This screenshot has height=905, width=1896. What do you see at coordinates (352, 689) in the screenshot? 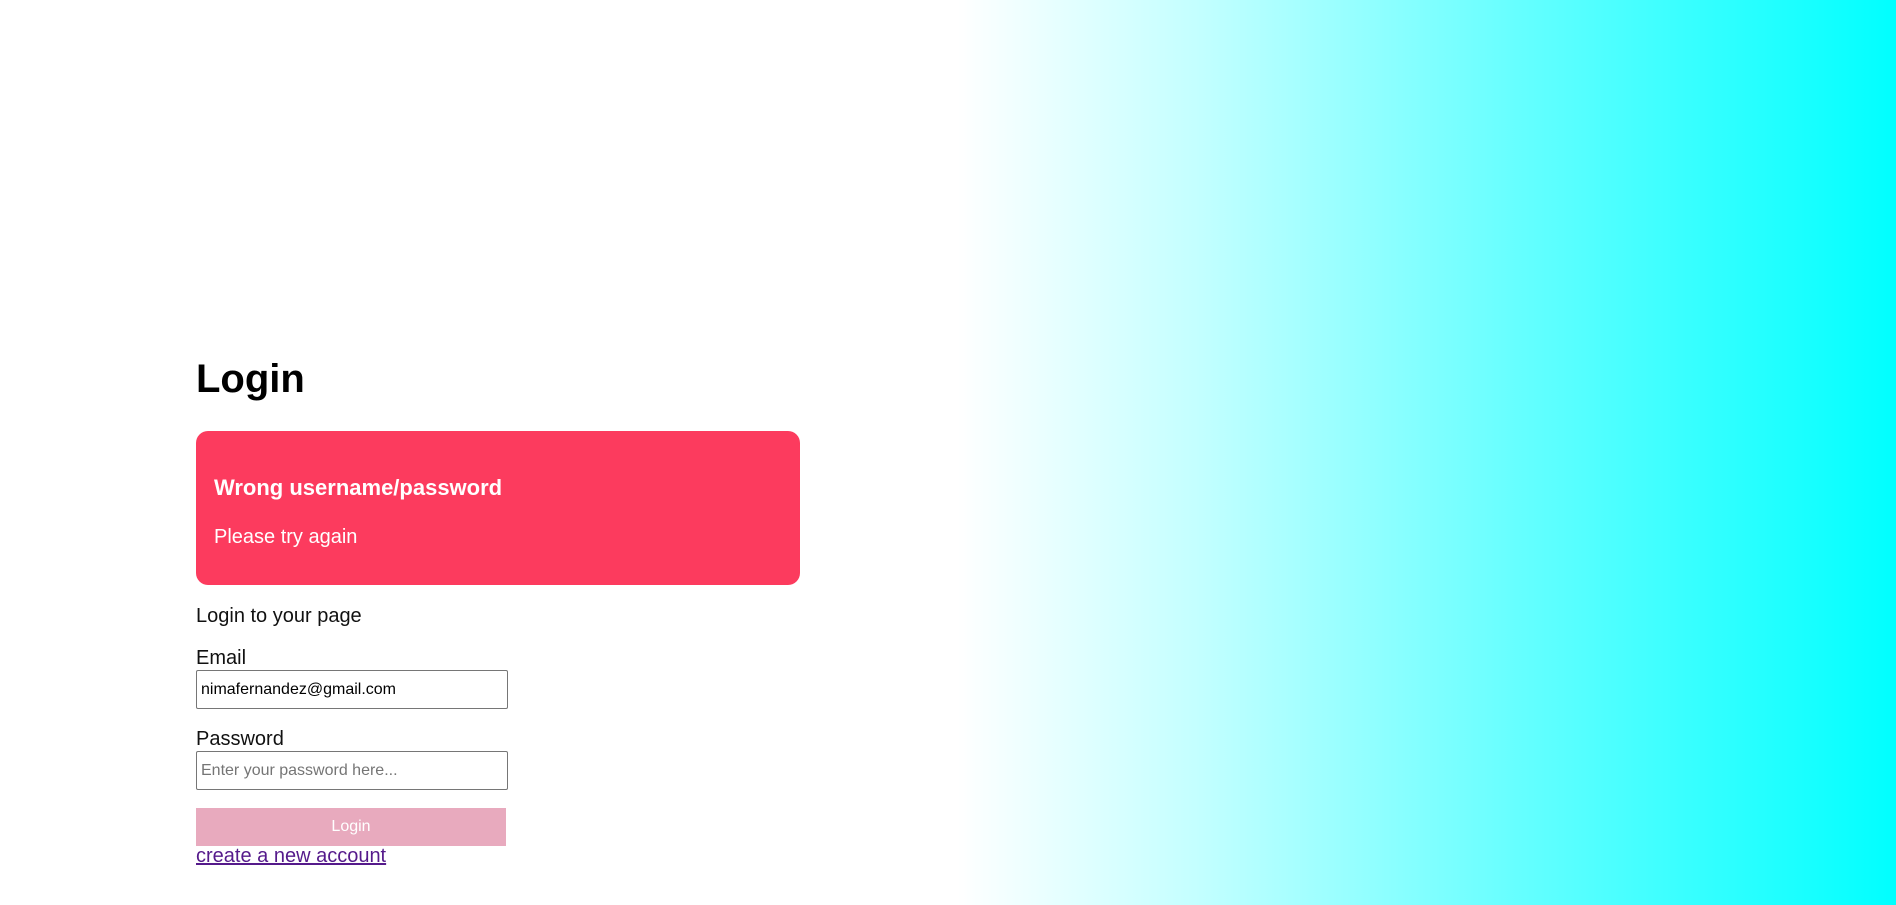
I see `email-field` at bounding box center [352, 689].